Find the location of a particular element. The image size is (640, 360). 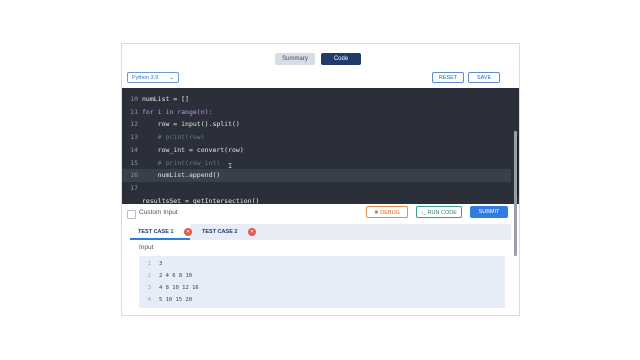

code-line: 14 row_int = convert(row) is located at coordinates (316, 150).